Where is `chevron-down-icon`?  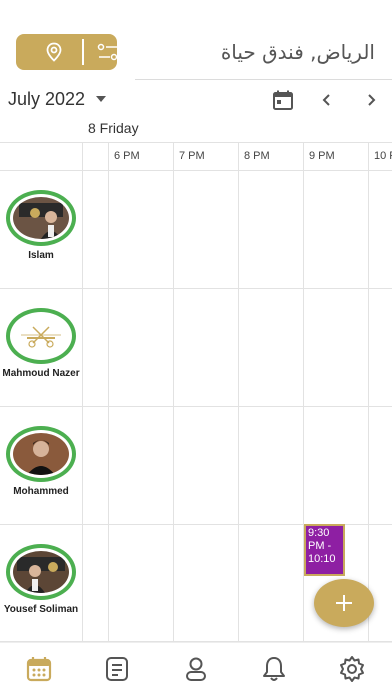
chevron-down-icon is located at coordinates (101, 99).